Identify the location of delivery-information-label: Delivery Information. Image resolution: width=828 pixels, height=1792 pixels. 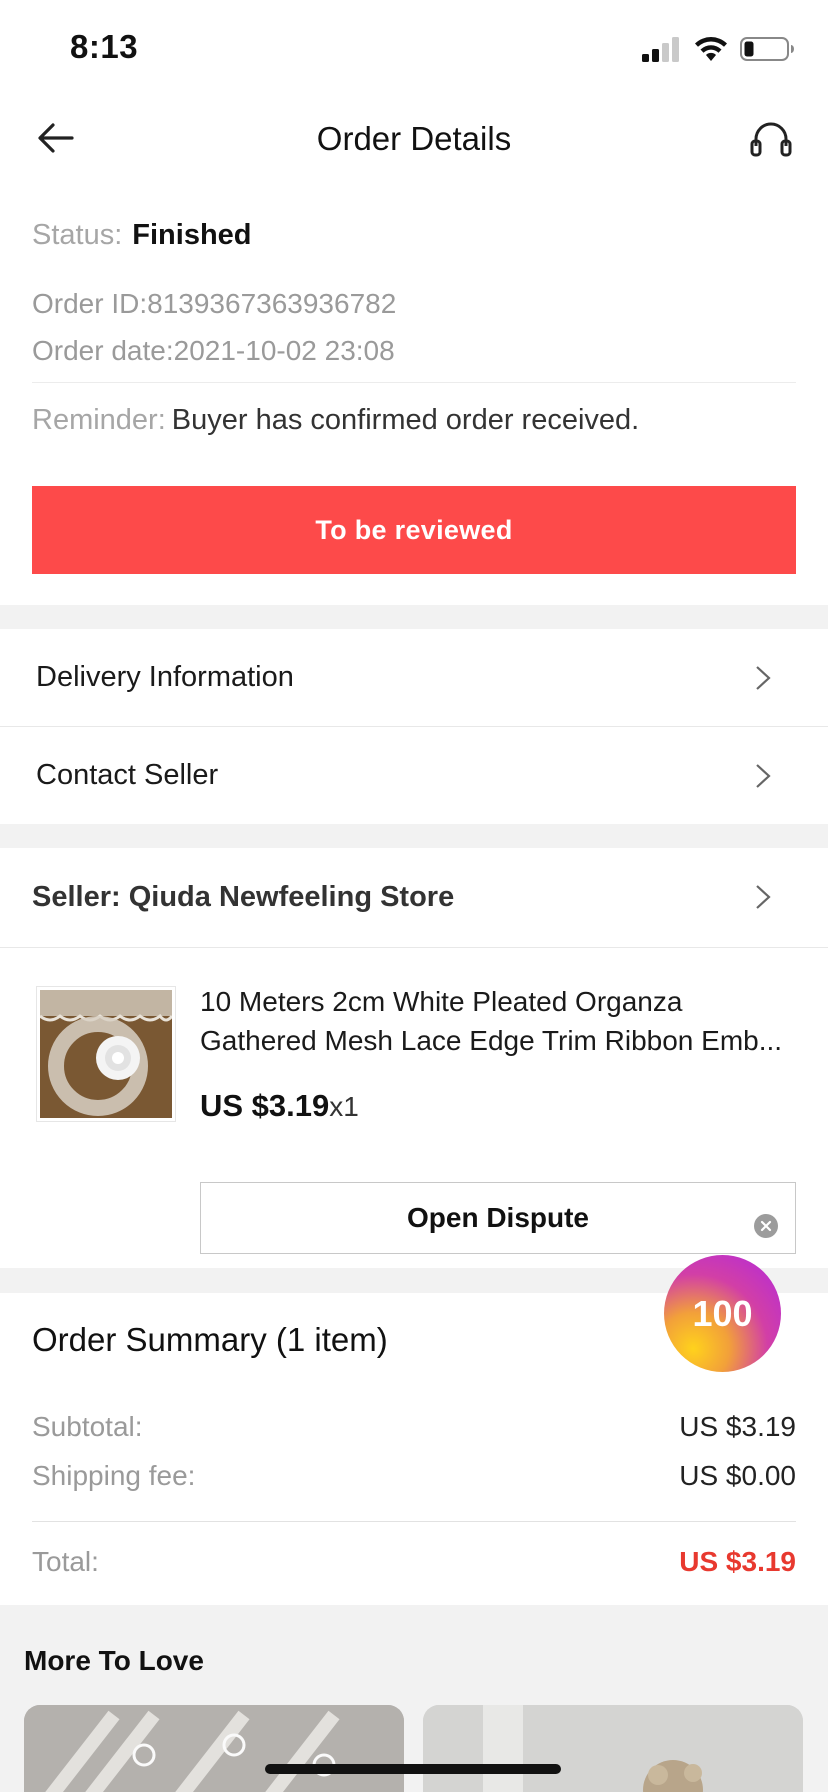
(165, 677).